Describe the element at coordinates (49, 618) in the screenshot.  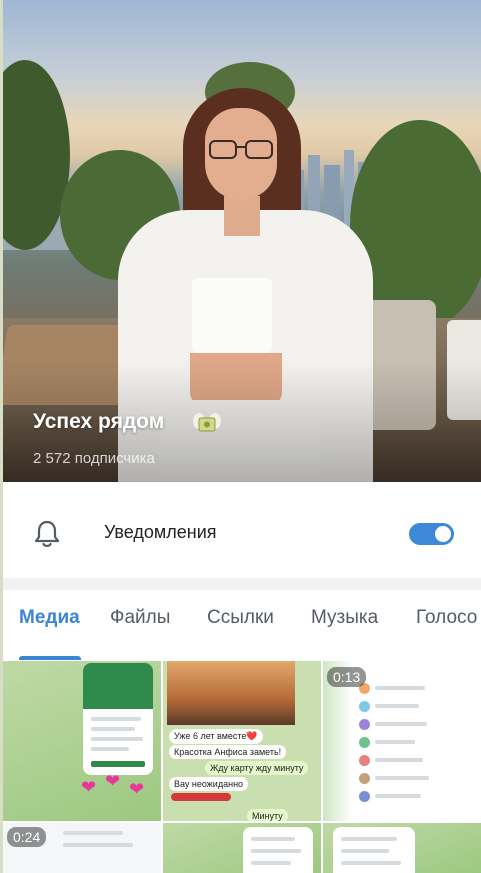
I see `tab-media: Медиа` at that location.